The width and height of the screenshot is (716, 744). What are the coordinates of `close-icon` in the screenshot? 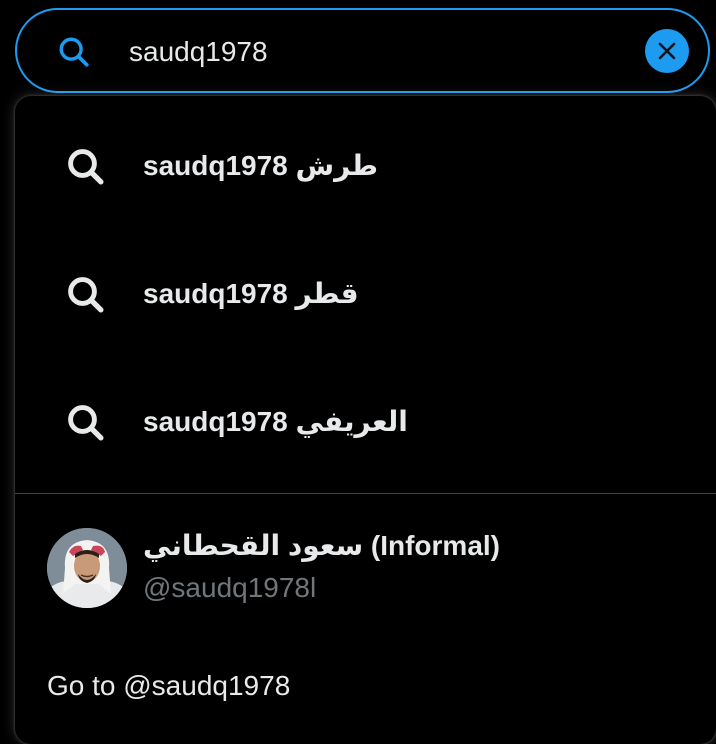 It's located at (667, 51).